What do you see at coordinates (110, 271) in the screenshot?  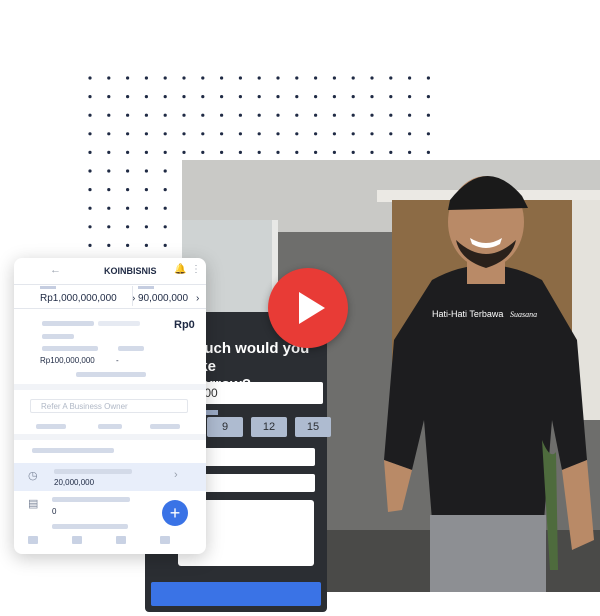 I see `app-header: ← KOINBISNIS 🔔 ⋮` at bounding box center [110, 271].